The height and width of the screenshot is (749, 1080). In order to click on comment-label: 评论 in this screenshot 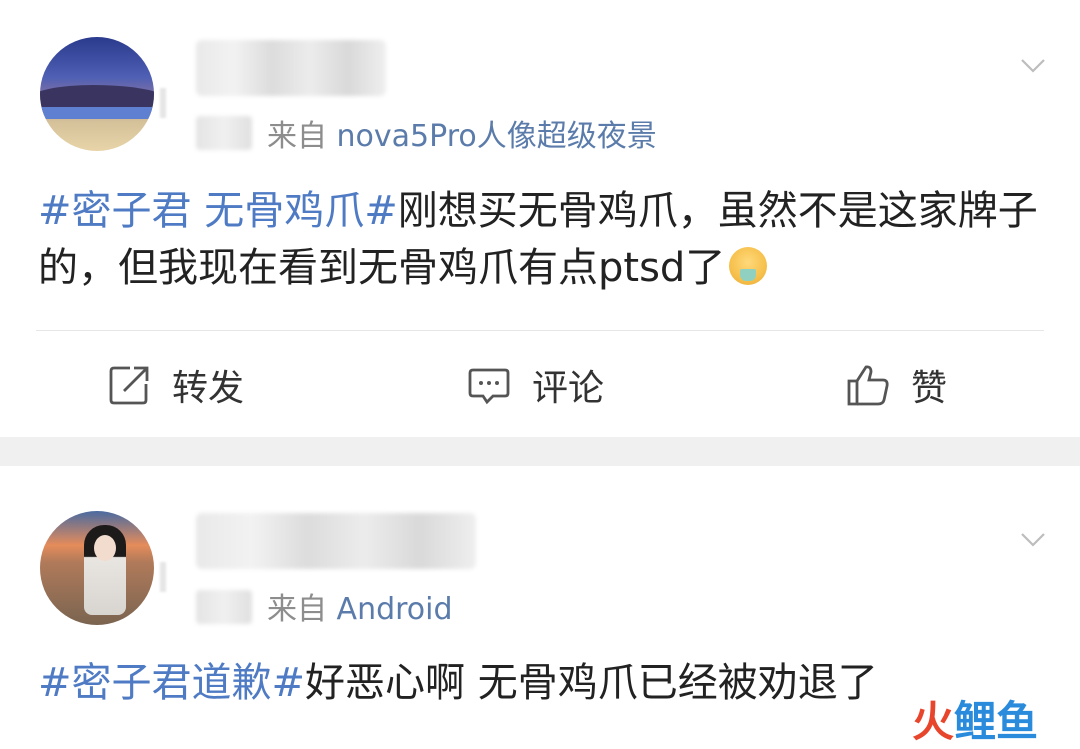, I will do `click(568, 388)`.